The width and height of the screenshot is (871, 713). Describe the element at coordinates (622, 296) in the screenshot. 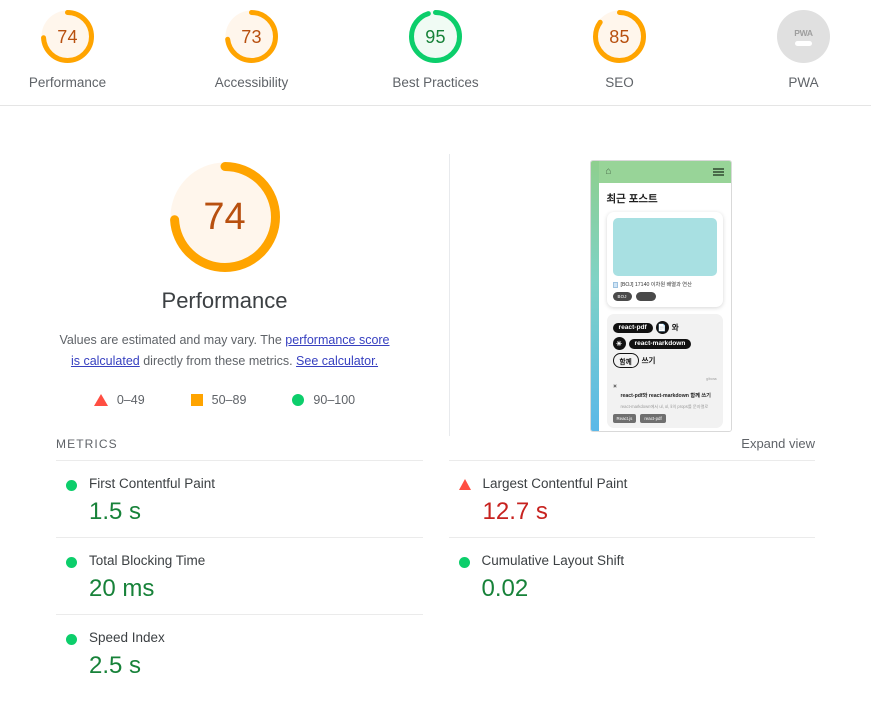

I see `post-chip: BOJ` at that location.